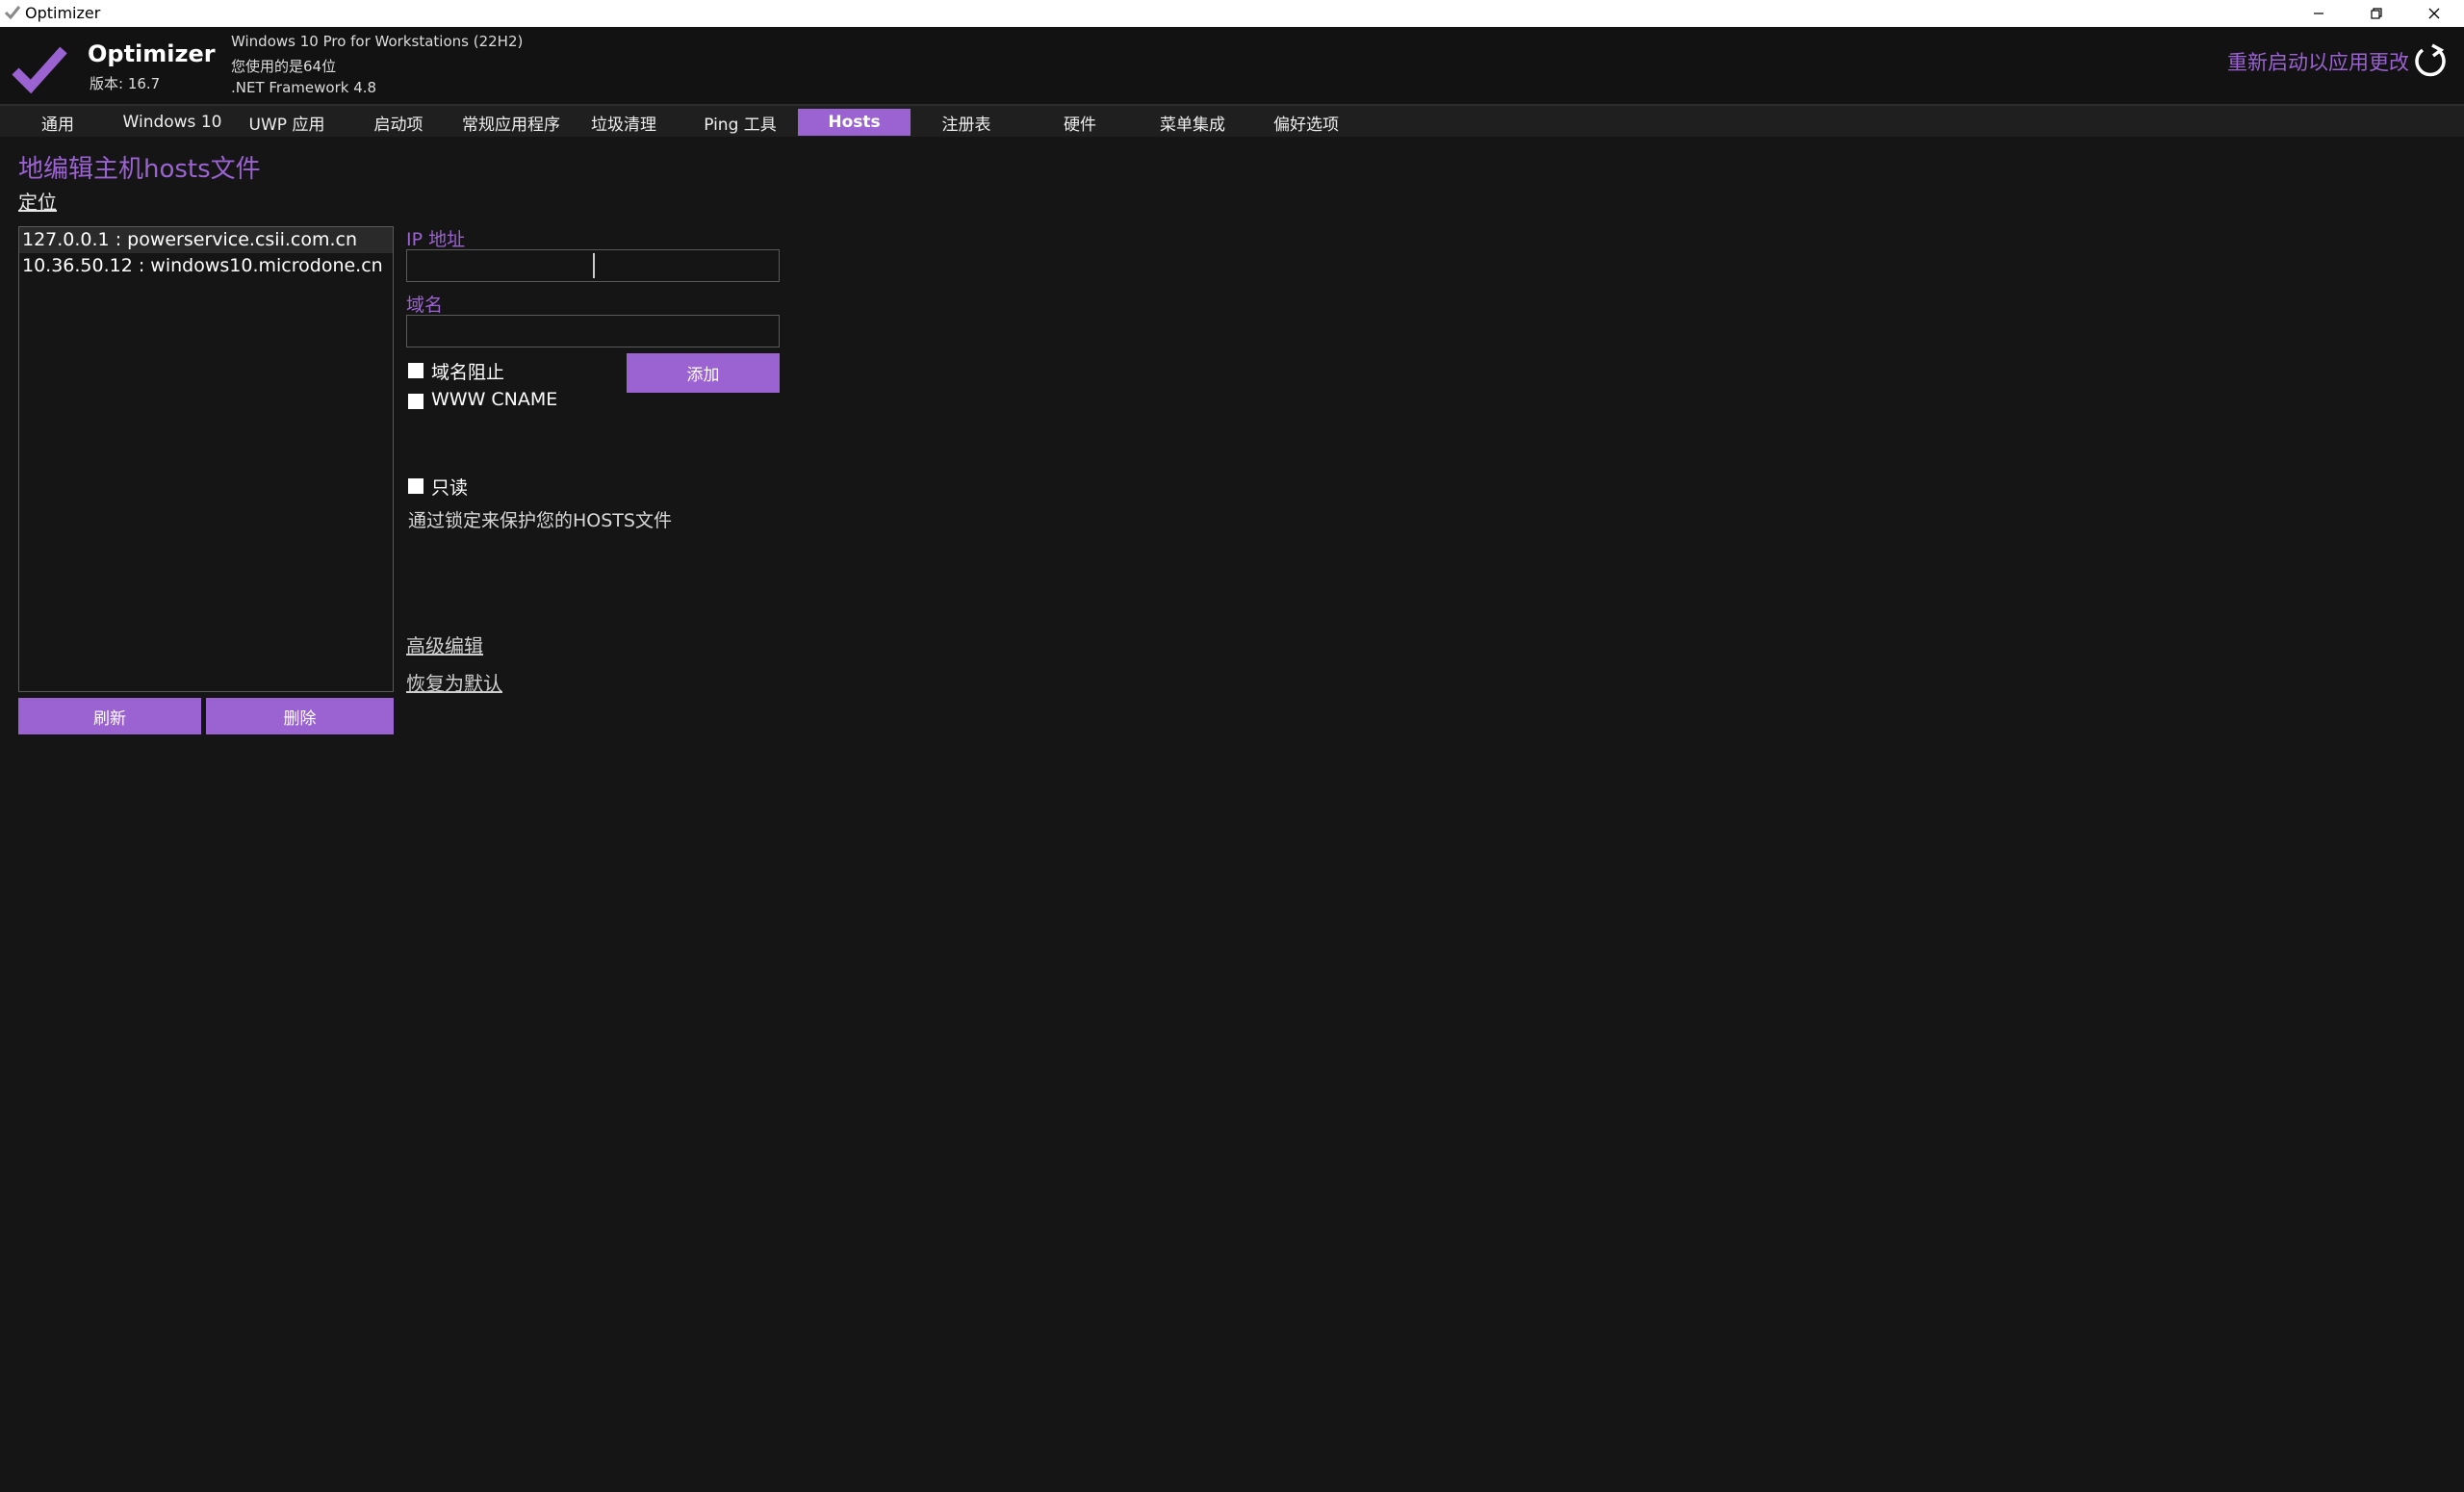  Describe the element at coordinates (2430, 61) in the screenshot. I see `restart-icon` at that location.